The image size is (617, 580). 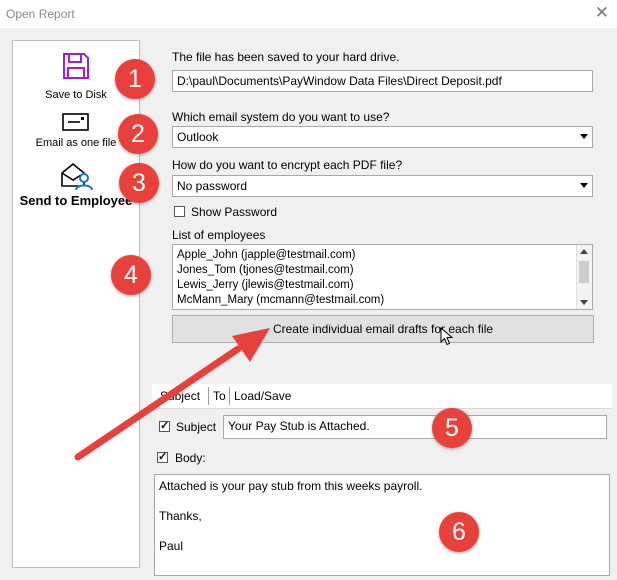 What do you see at coordinates (459, 532) in the screenshot?
I see `step-badge-6: 6` at bounding box center [459, 532].